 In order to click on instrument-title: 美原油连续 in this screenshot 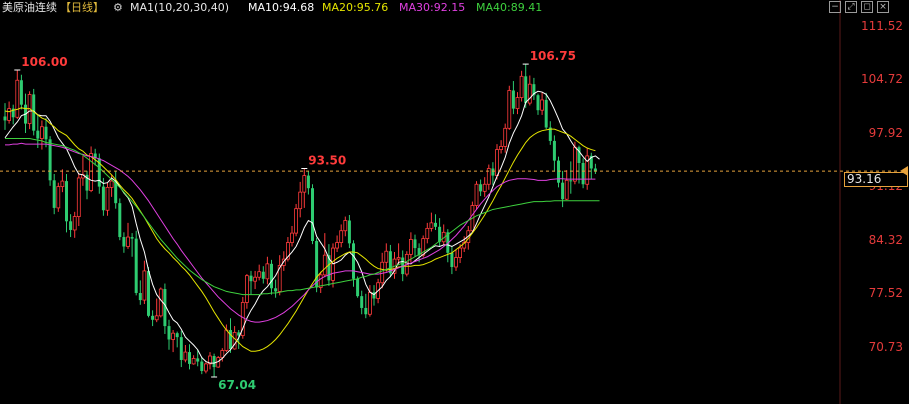, I will do `click(29, 7)`.